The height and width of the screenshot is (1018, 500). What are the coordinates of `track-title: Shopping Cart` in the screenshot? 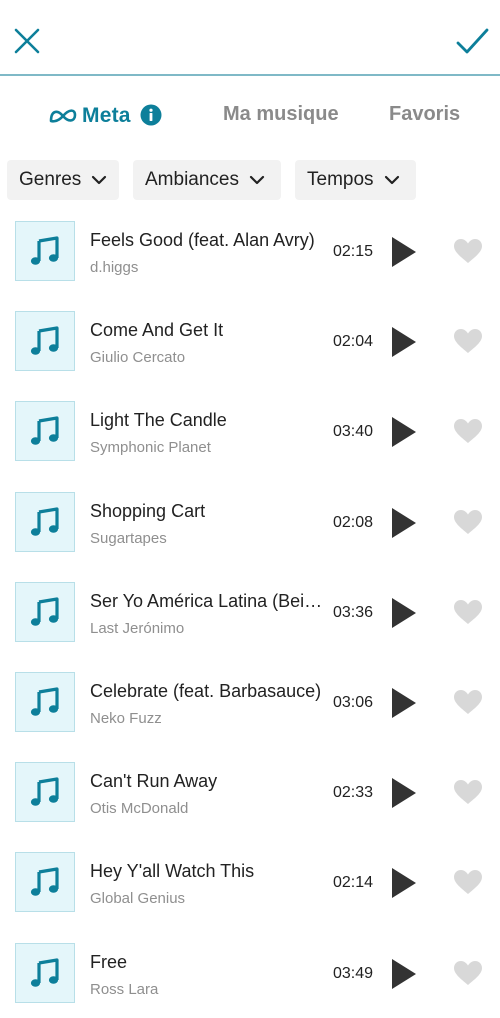 It's located at (148, 511).